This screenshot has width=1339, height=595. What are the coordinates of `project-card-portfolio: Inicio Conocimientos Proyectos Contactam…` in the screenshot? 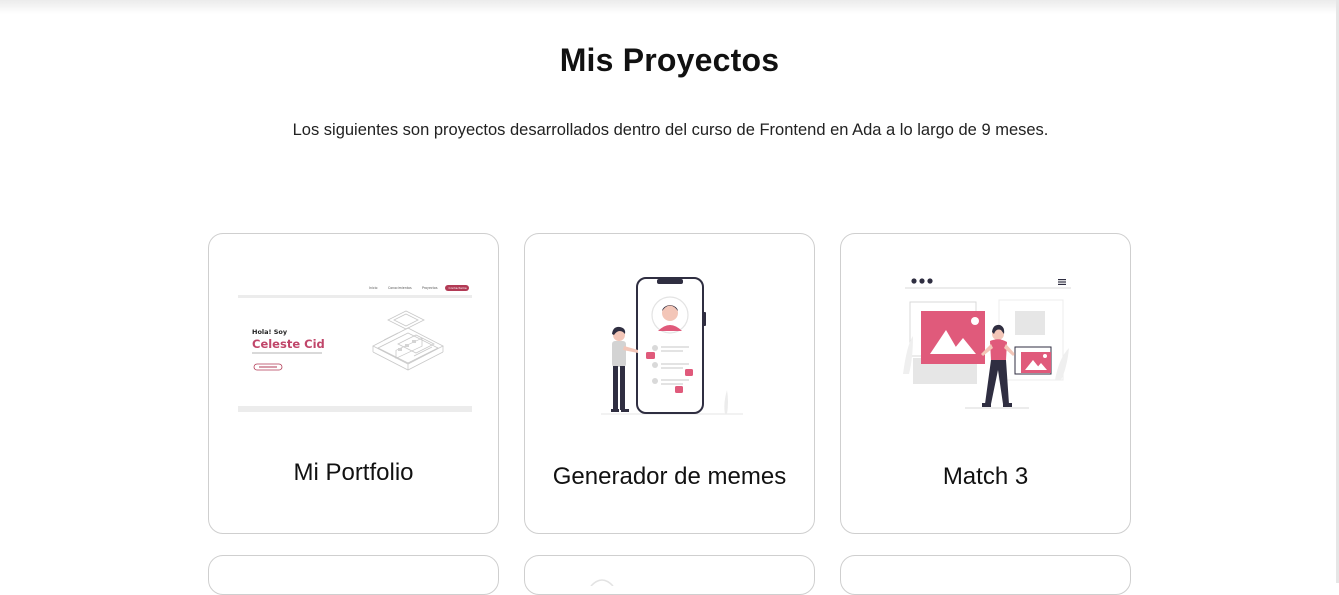 It's located at (353, 383).